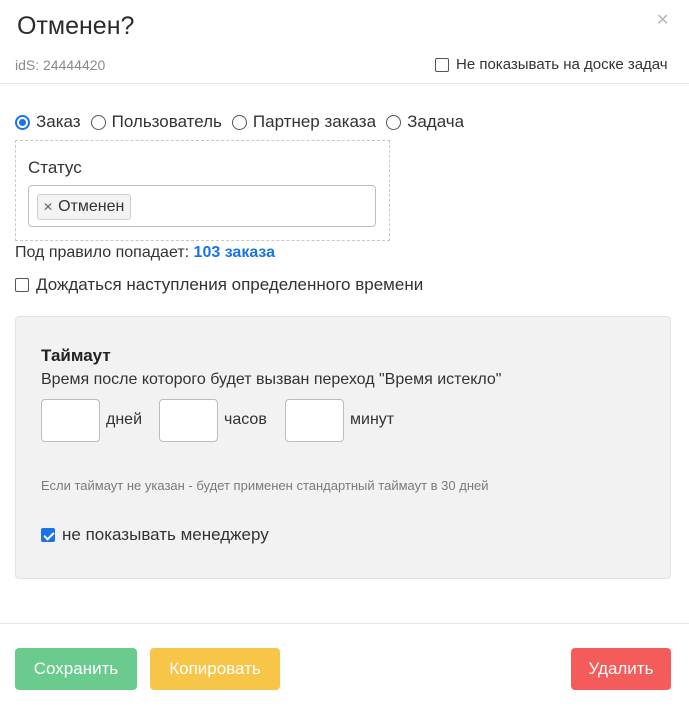  What do you see at coordinates (76, 26) in the screenshot?
I see `modal-title: Отменен?` at bounding box center [76, 26].